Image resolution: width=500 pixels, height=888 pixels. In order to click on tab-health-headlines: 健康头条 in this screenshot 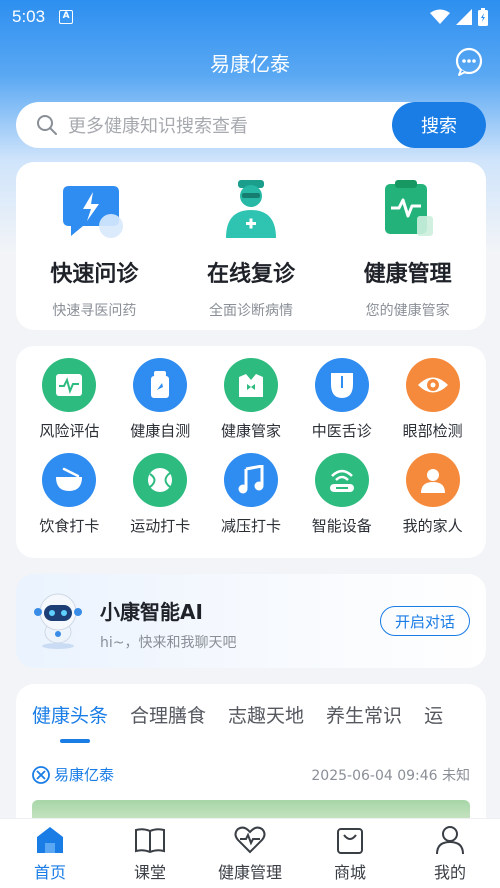, I will do `click(70, 722)`.